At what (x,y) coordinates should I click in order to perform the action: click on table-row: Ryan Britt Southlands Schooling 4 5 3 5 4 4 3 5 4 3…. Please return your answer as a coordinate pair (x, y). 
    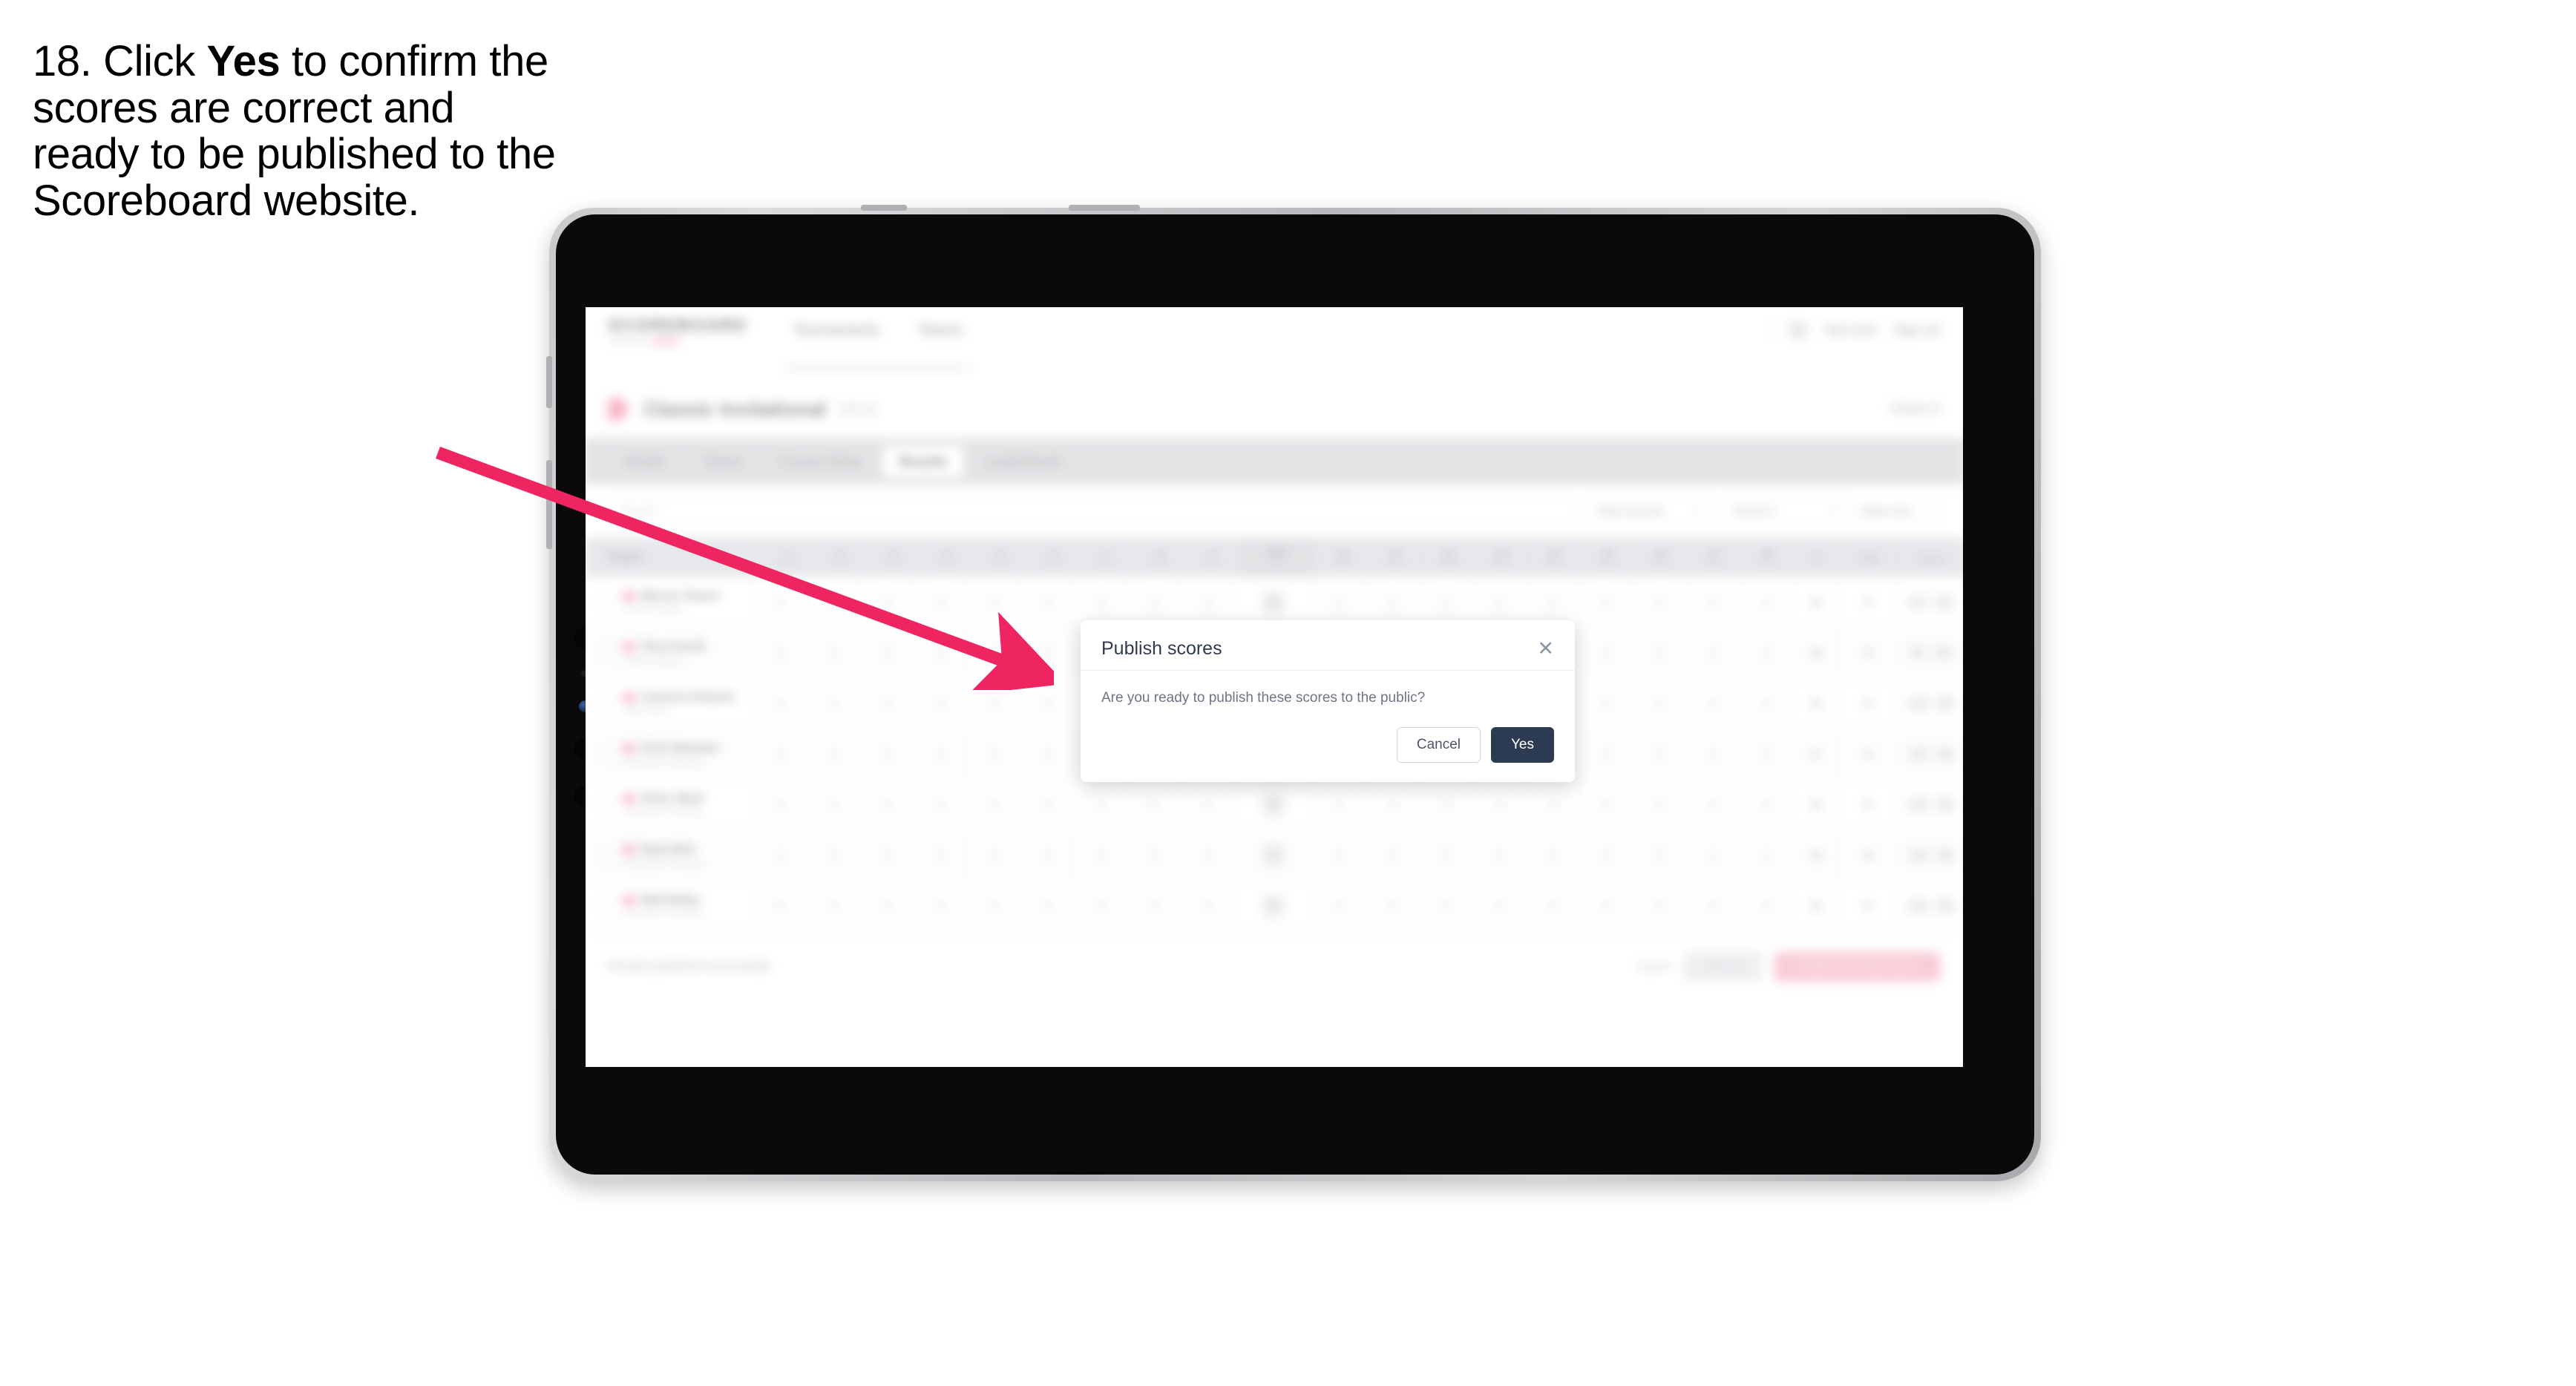
    Looking at the image, I should click on (1274, 855).